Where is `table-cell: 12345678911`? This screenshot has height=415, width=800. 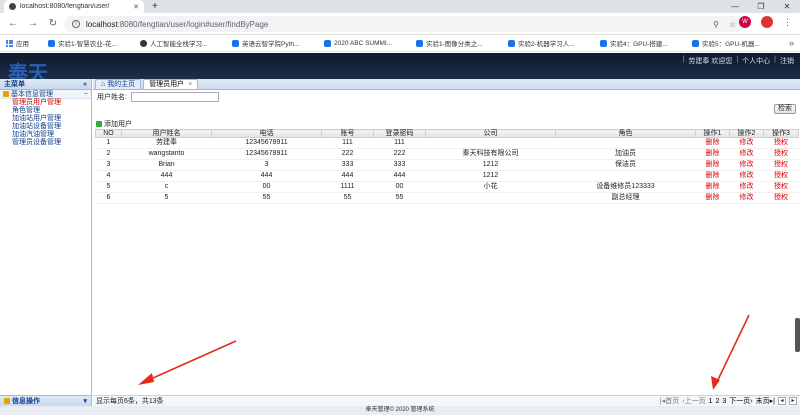
table-cell: 12345678911 is located at coordinates (266, 154).